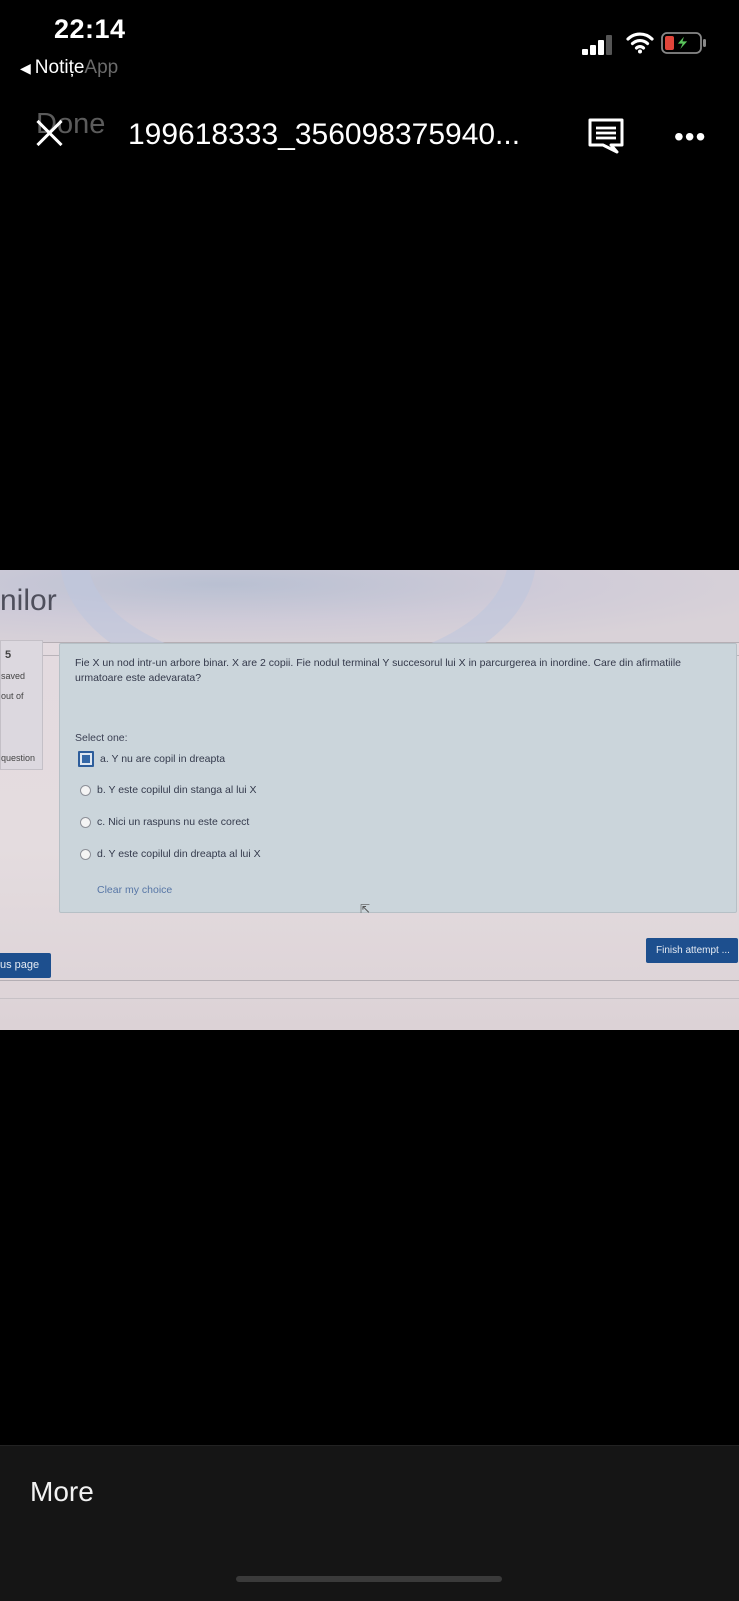 This screenshot has width=739, height=1601. I want to click on option-d: d. Y este copilul din dreapta al lui X, so click(170, 854).